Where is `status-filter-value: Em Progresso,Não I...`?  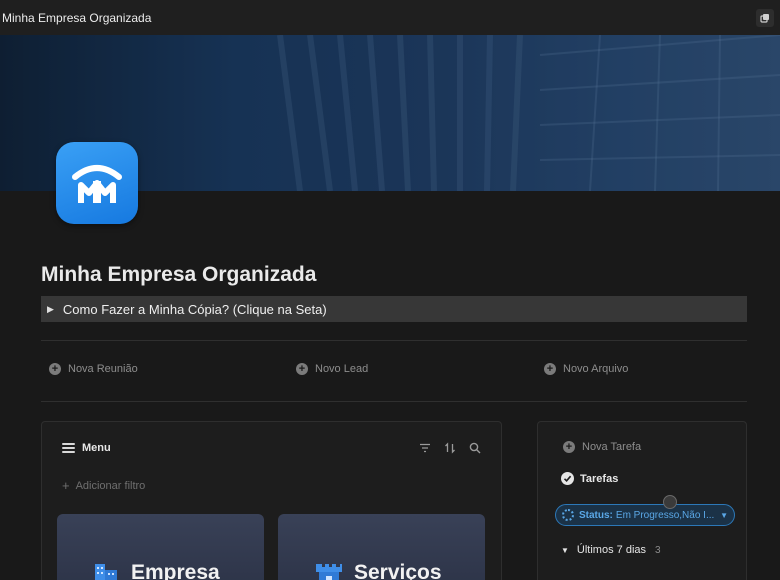
status-filter-value: Em Progresso,Não I... is located at coordinates (665, 515).